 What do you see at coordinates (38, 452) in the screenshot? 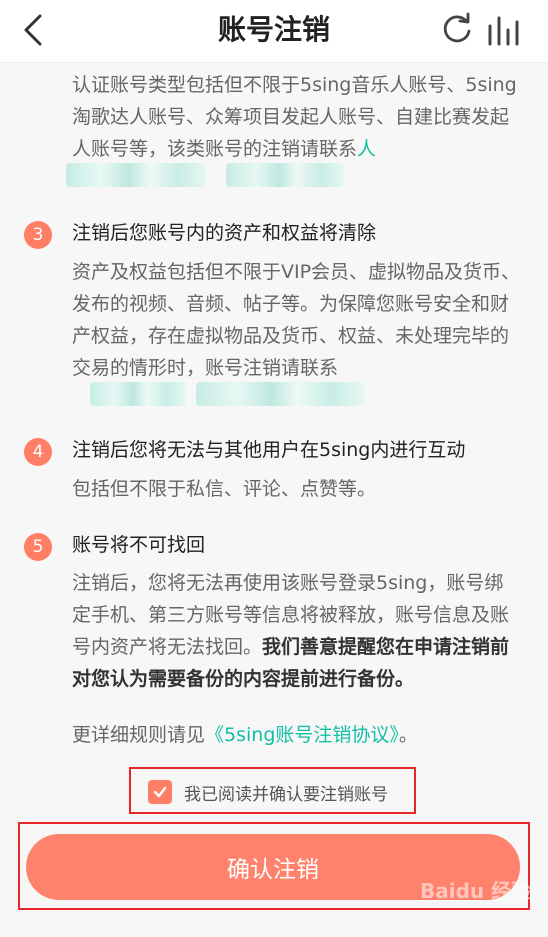
I see `section-number-badge: 4` at bounding box center [38, 452].